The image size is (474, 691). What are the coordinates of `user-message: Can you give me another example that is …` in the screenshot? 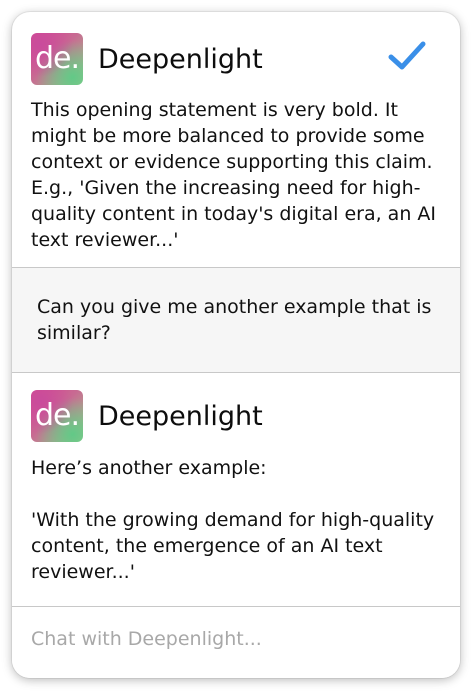 It's located at (236, 320).